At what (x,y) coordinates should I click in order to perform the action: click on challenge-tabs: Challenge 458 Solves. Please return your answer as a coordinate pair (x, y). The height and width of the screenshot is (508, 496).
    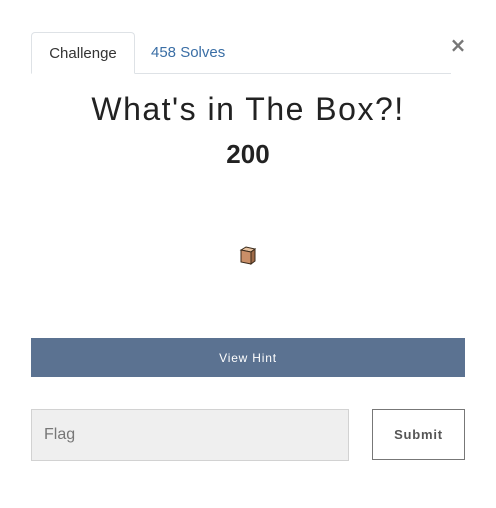
    Looking at the image, I should click on (241, 53).